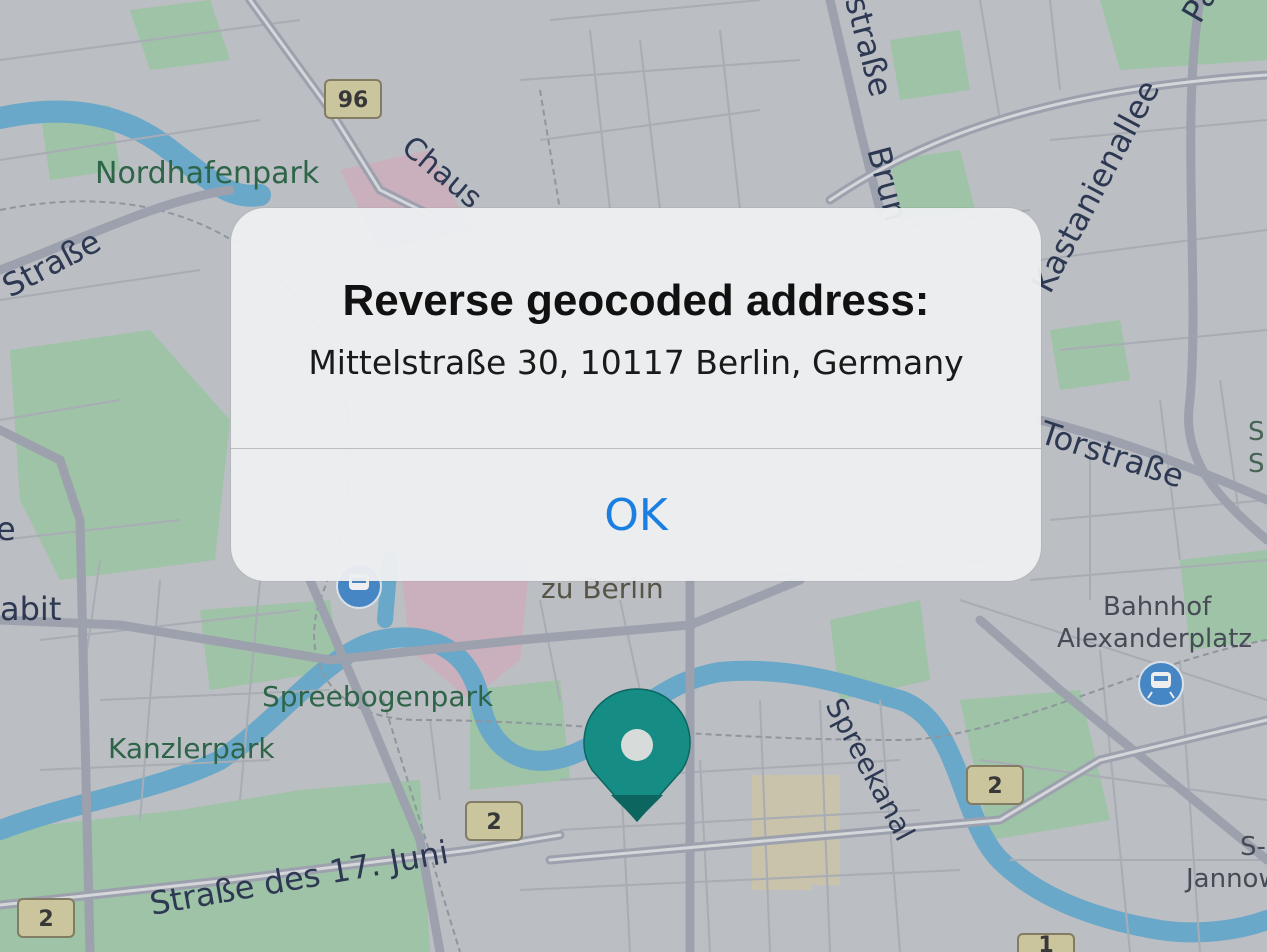  What do you see at coordinates (636, 515) in the screenshot?
I see `ok-button: OK` at bounding box center [636, 515].